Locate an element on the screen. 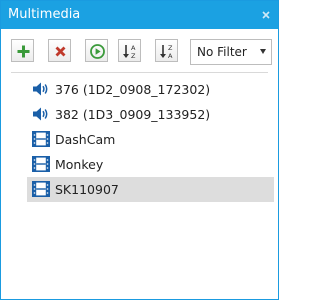  filter-dropdown: No Filter is located at coordinates (231, 52).